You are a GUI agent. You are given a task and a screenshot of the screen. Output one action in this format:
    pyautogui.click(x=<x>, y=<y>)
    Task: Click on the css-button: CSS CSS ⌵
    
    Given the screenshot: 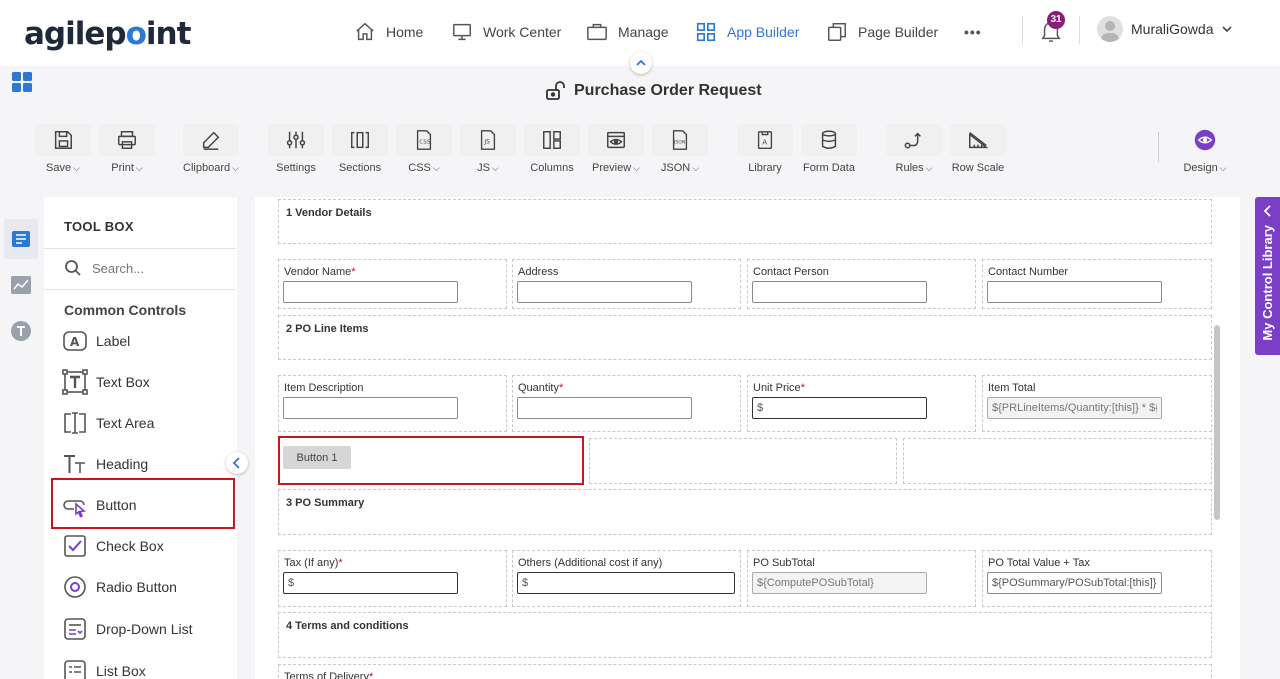 What is the action you would take?
    pyautogui.click(x=424, y=149)
    